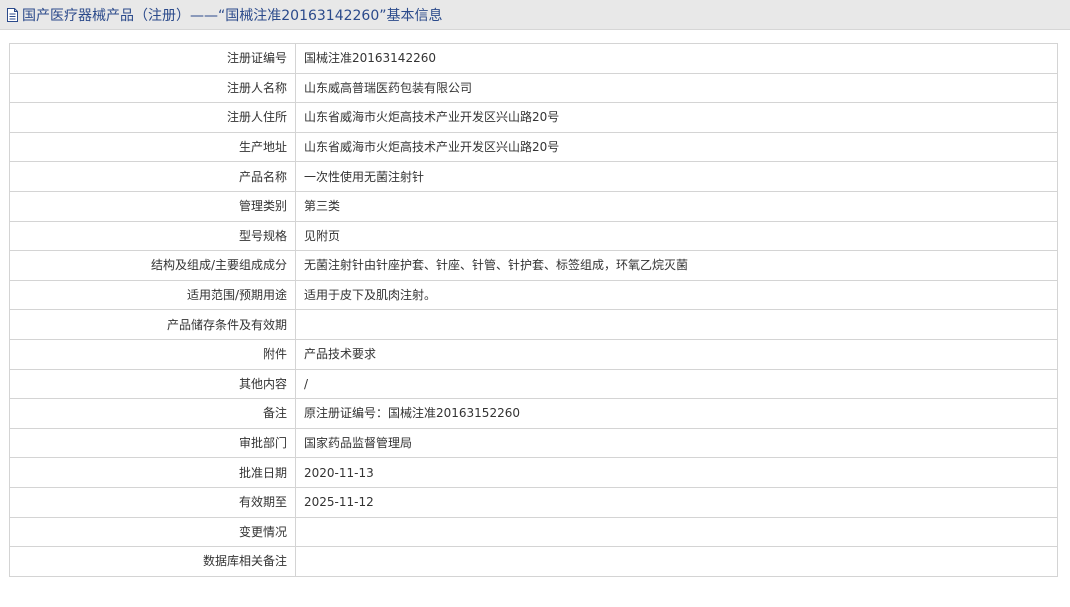  What do you see at coordinates (152, 176) in the screenshot?
I see `row-label: 产品名称` at bounding box center [152, 176].